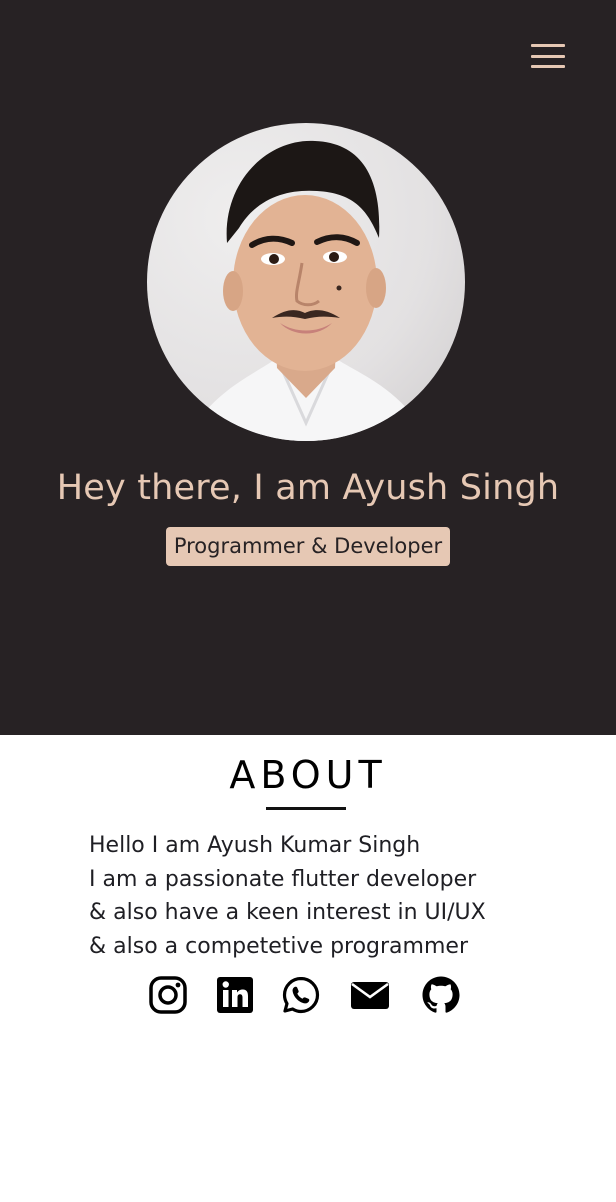 The height and width of the screenshot is (1202, 616). Describe the element at coordinates (283, 879) in the screenshot. I see `bio-line: I am a passionate flutter developer` at that location.